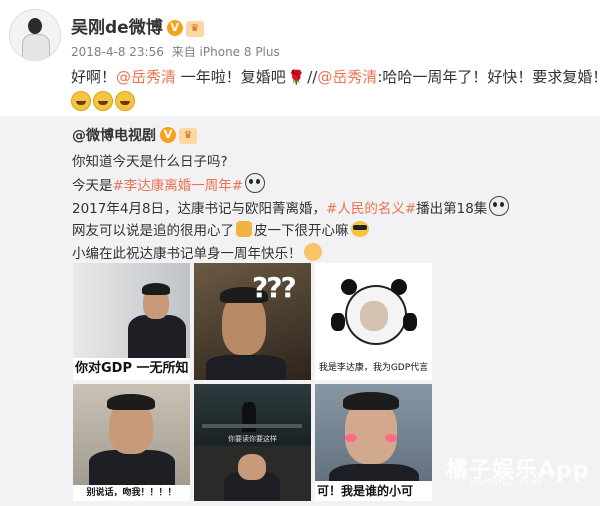  I want to click on image-caption-3: 我是李达康，我为GDP代言, so click(373, 368).